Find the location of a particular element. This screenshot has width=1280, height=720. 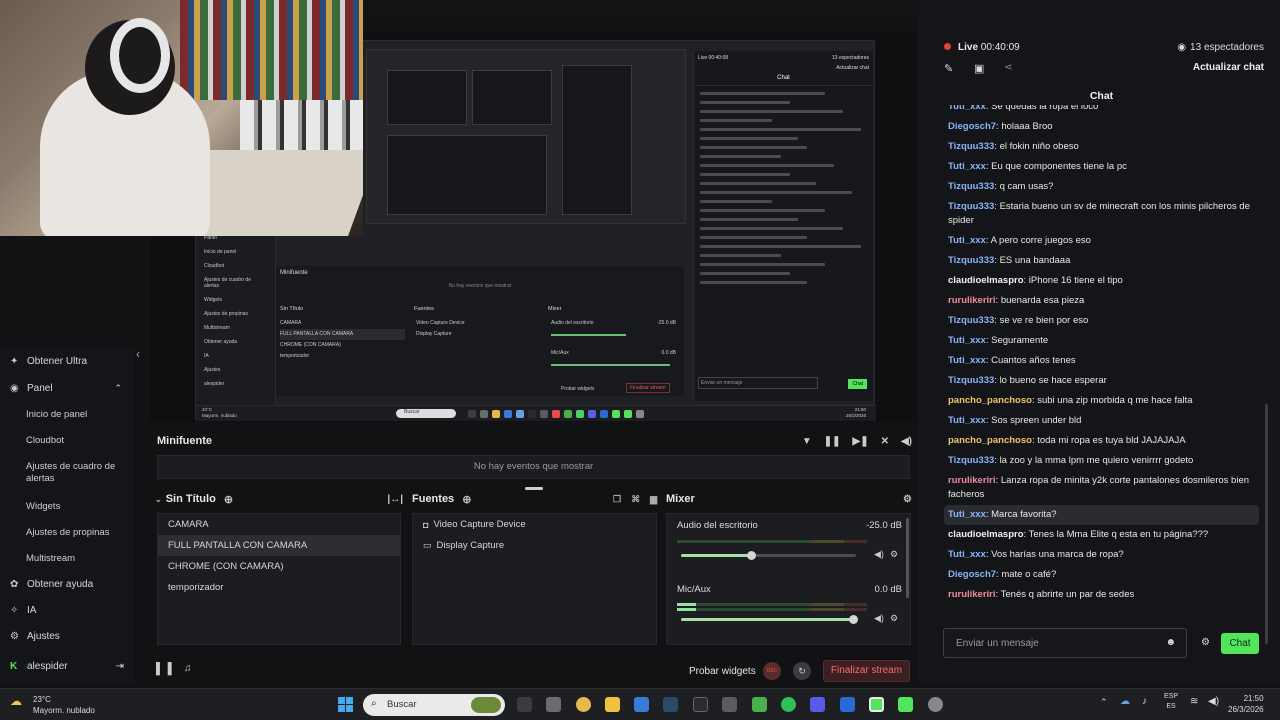

task-view-icon is located at coordinates (524, 704).